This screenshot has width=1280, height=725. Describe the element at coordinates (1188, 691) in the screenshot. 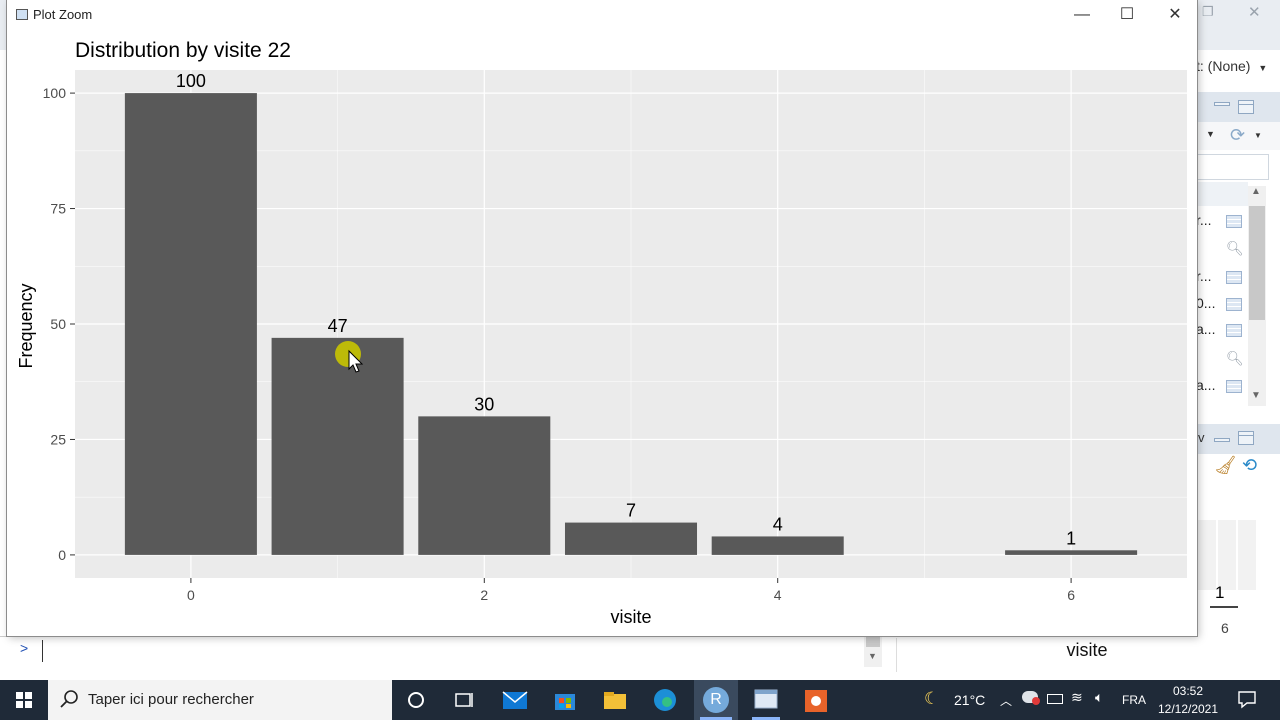

I see `clock-time: 03:52` at that location.